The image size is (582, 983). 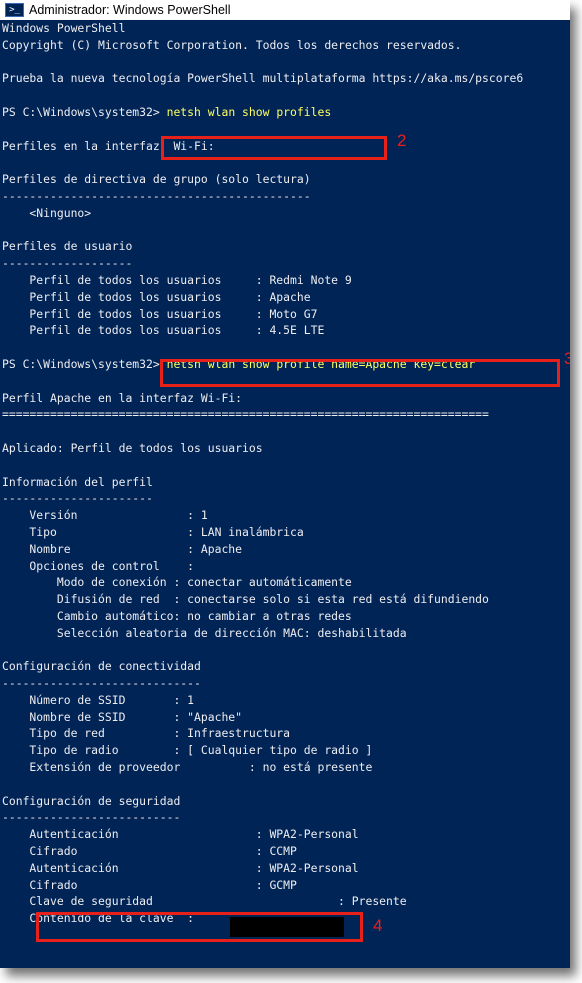 I want to click on console-line: Windows PowerShell, so click(x=64, y=28).